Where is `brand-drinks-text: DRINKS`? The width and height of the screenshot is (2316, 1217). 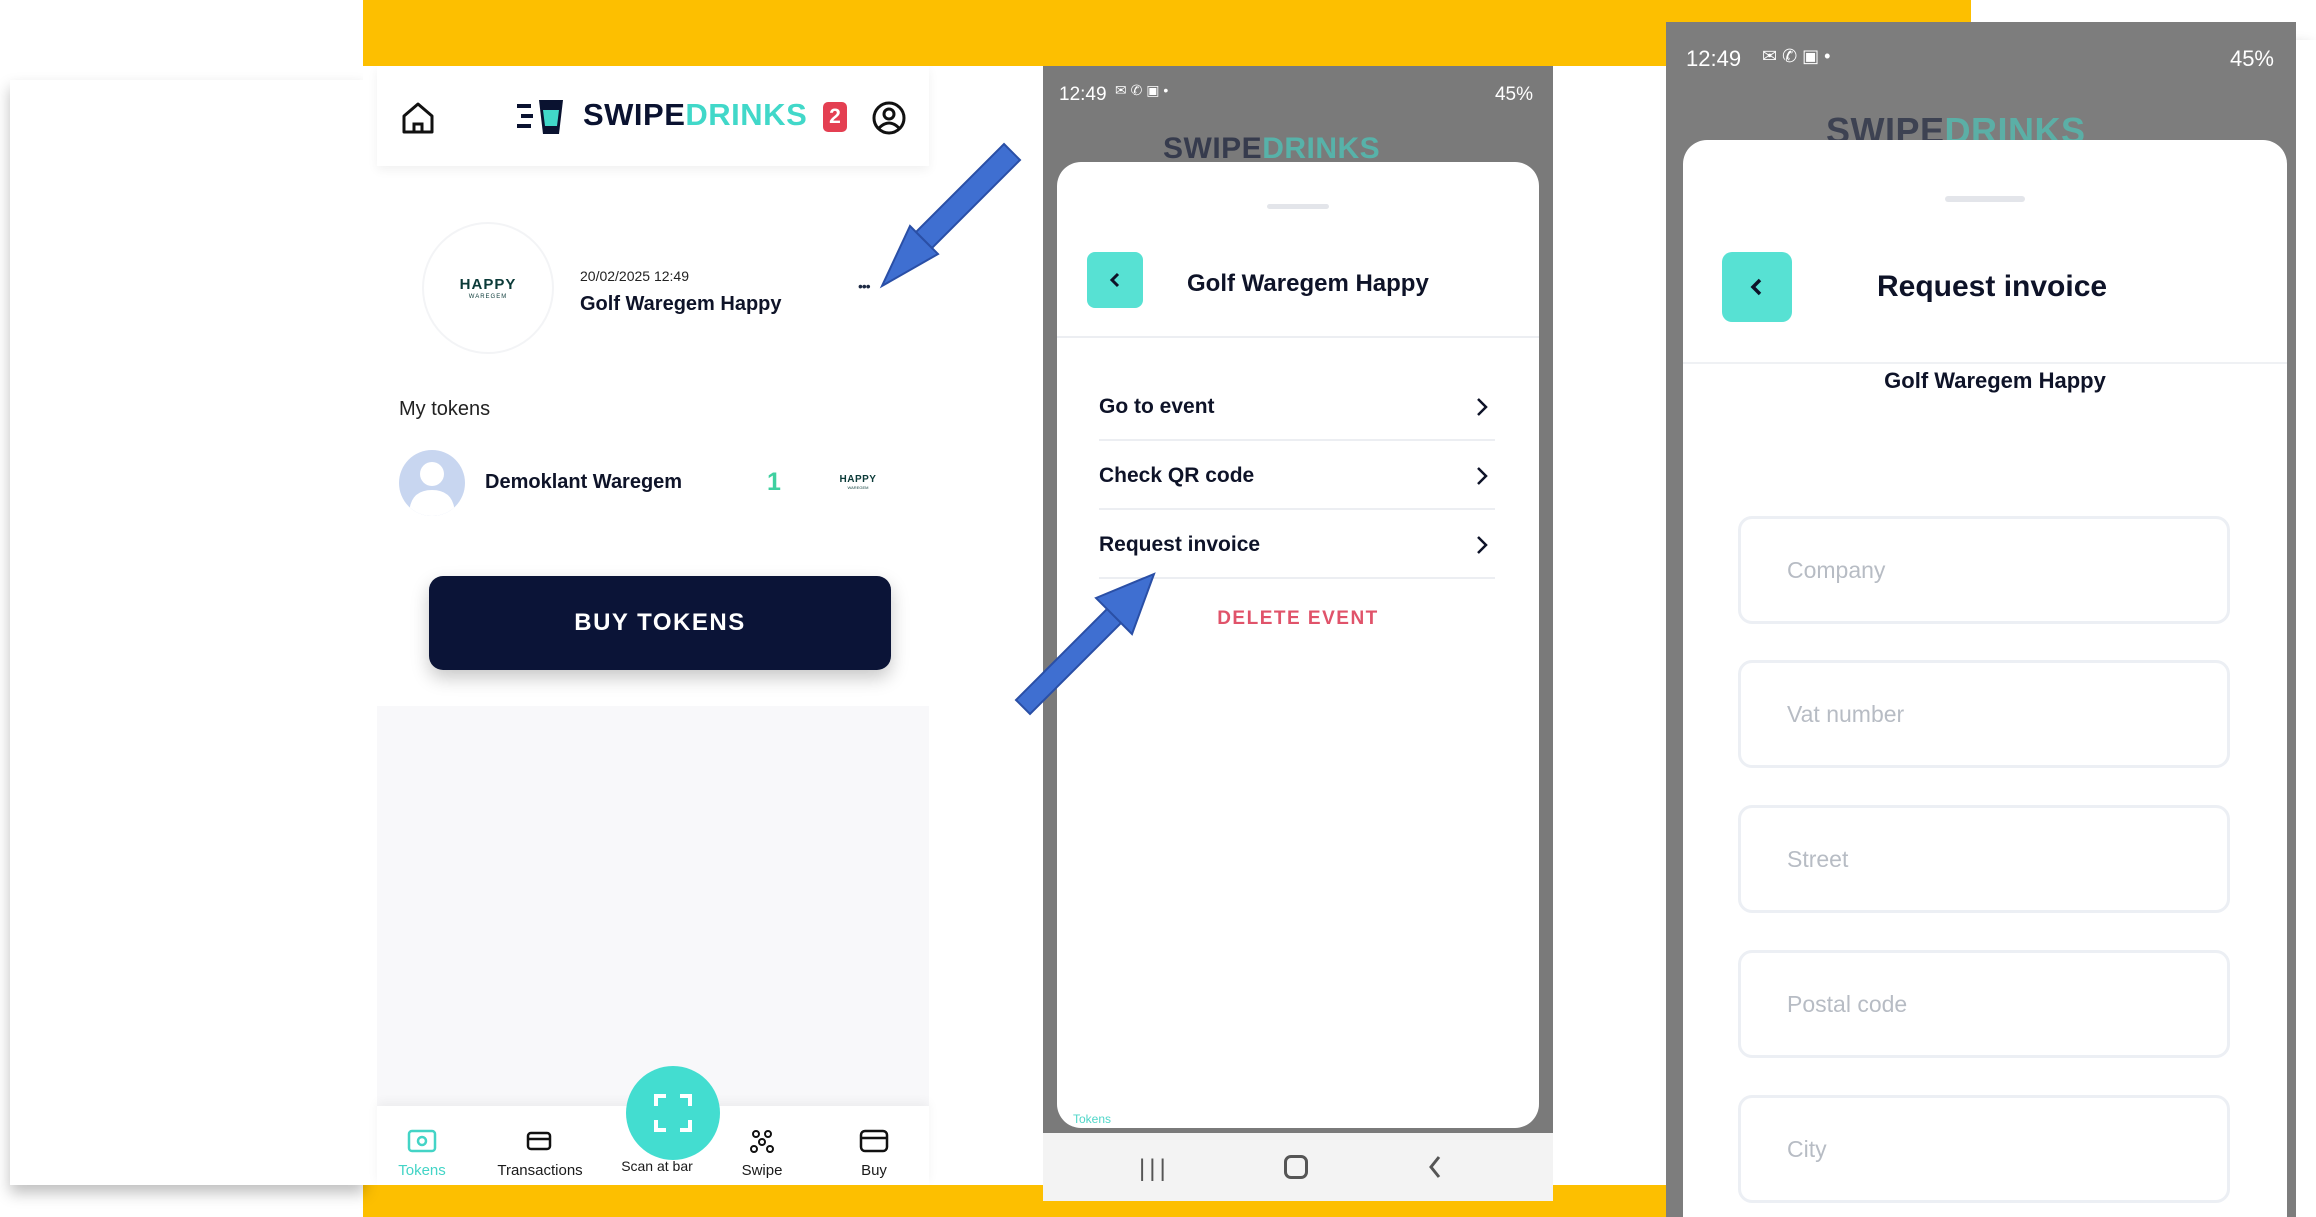
brand-drinks-text: DRINKS is located at coordinates (746, 114).